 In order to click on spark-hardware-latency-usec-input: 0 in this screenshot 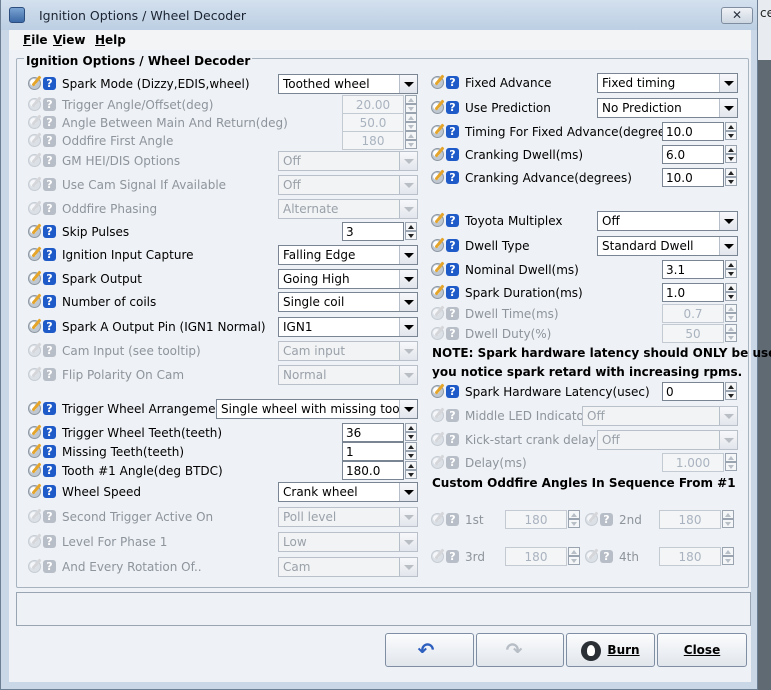, I will do `click(693, 391)`.